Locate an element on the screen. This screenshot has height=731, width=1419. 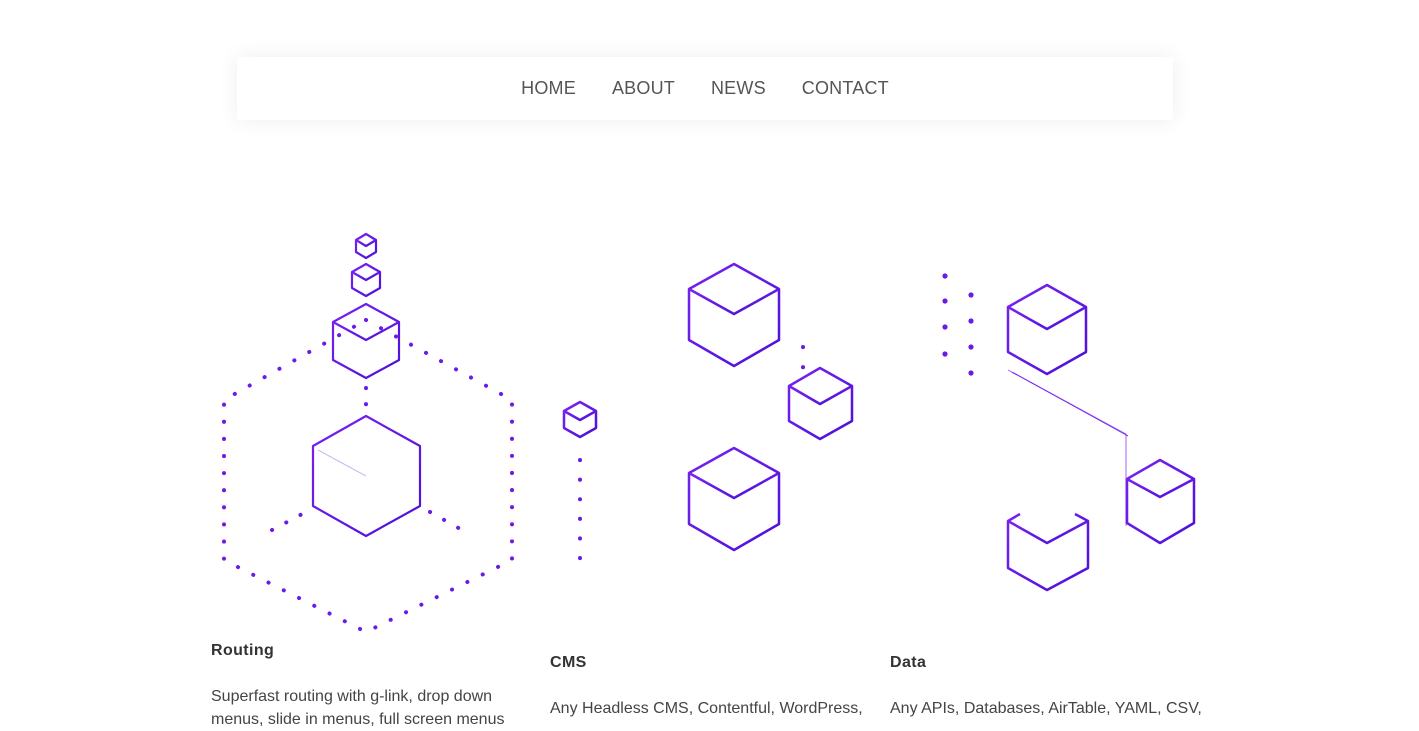
feature-title-data: Data is located at coordinates (908, 662).